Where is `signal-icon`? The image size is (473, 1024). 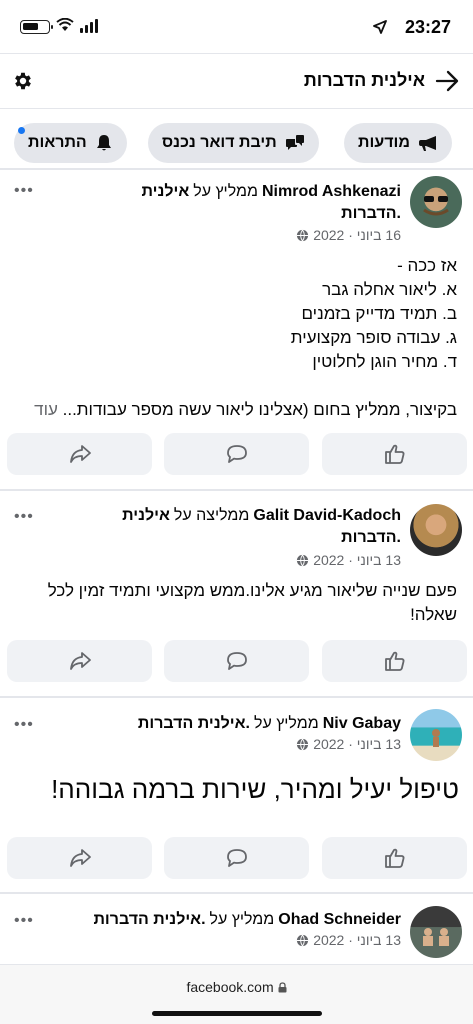 signal-icon is located at coordinates (89, 26).